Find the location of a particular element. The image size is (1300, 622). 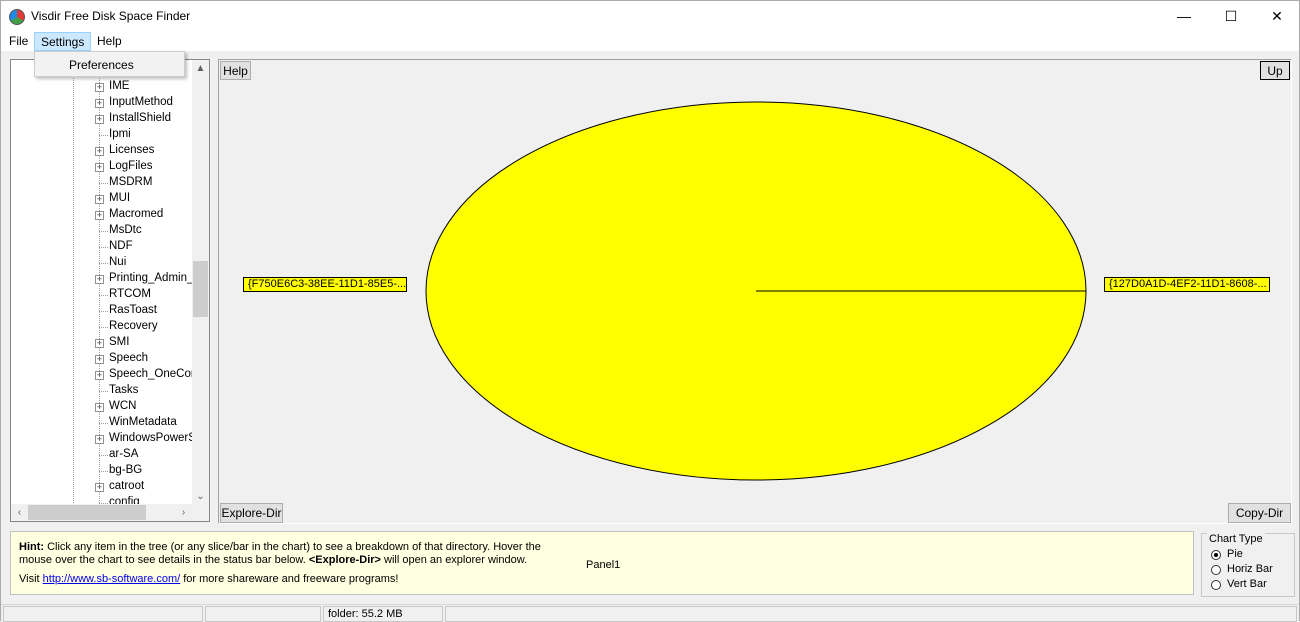

scroll-down-icon: ⌄ is located at coordinates (200, 496).